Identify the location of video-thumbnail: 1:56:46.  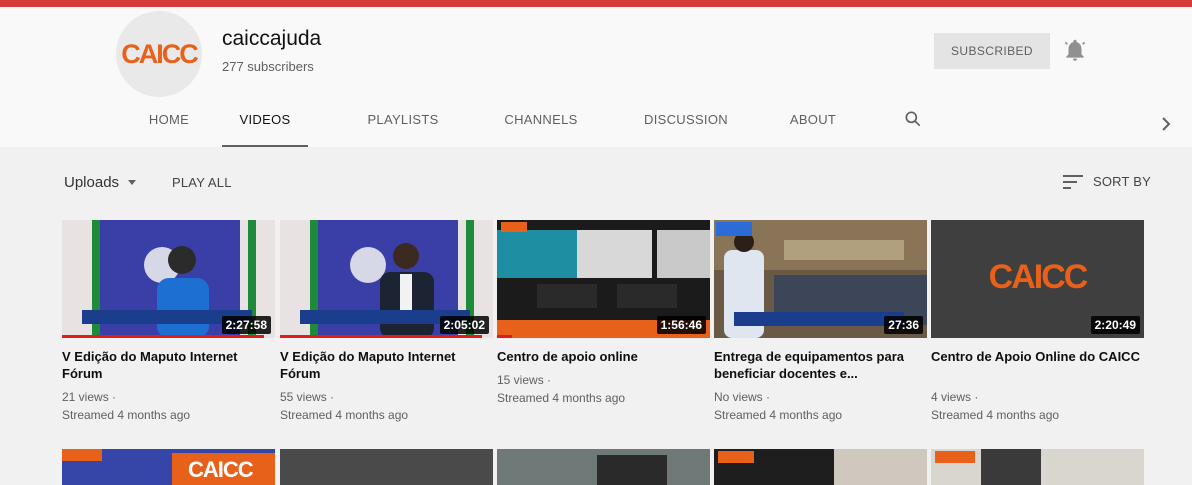
(603, 279).